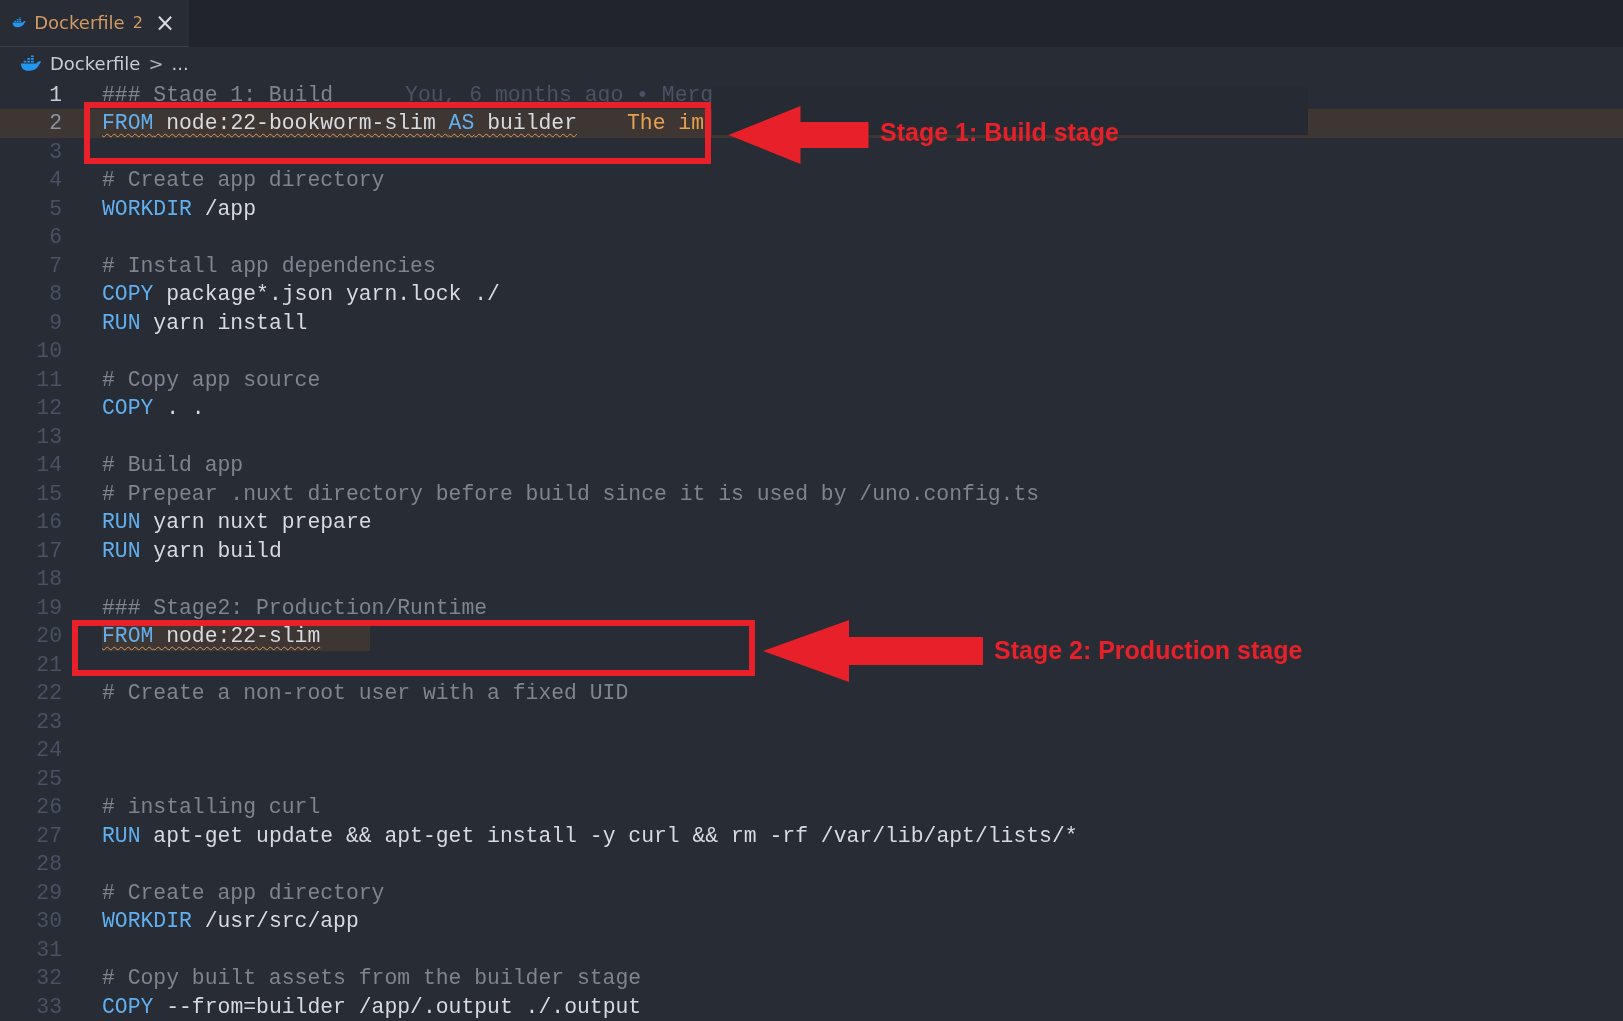 The image size is (1623, 1021). Describe the element at coordinates (295, 608) in the screenshot. I see `code-line: ### Stage2: Production/Runtime` at that location.